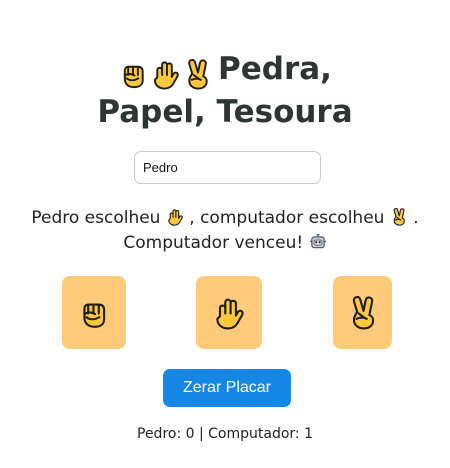 This screenshot has height=468, width=450. I want to click on result-winner-text: Computador venceu!, so click(213, 243).